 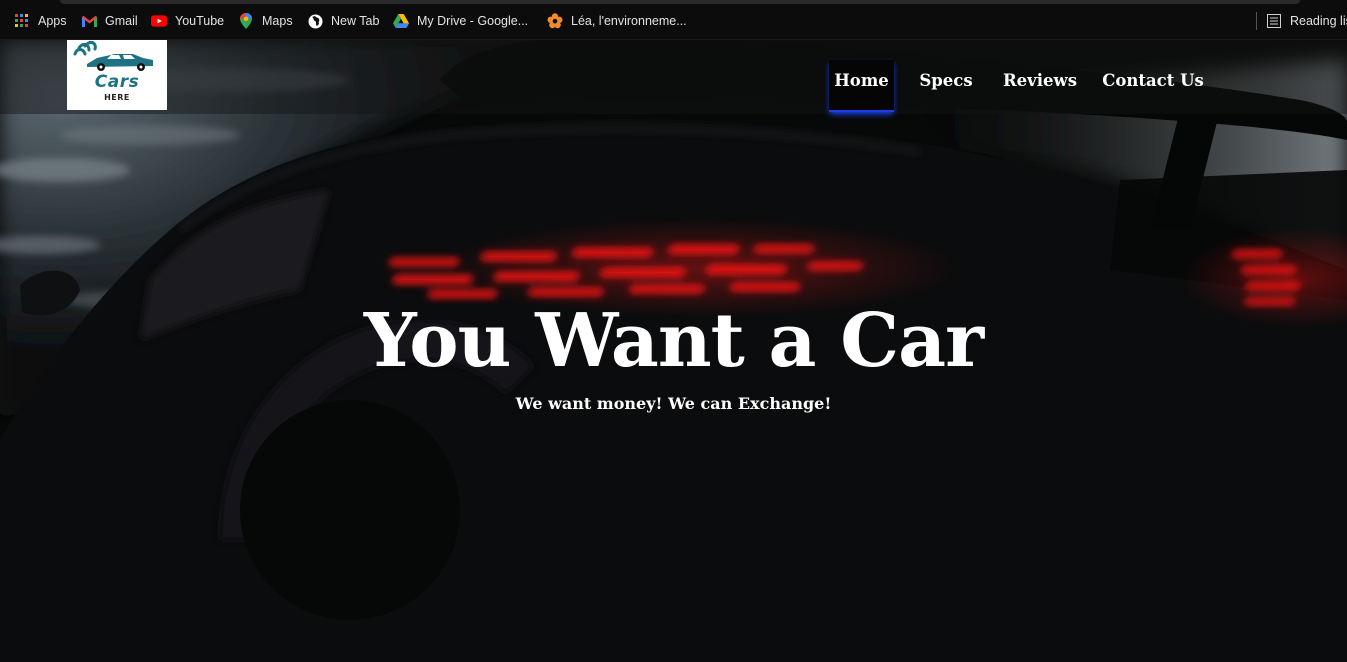 I want to click on bookmark-label: New Tab, so click(x=355, y=21).